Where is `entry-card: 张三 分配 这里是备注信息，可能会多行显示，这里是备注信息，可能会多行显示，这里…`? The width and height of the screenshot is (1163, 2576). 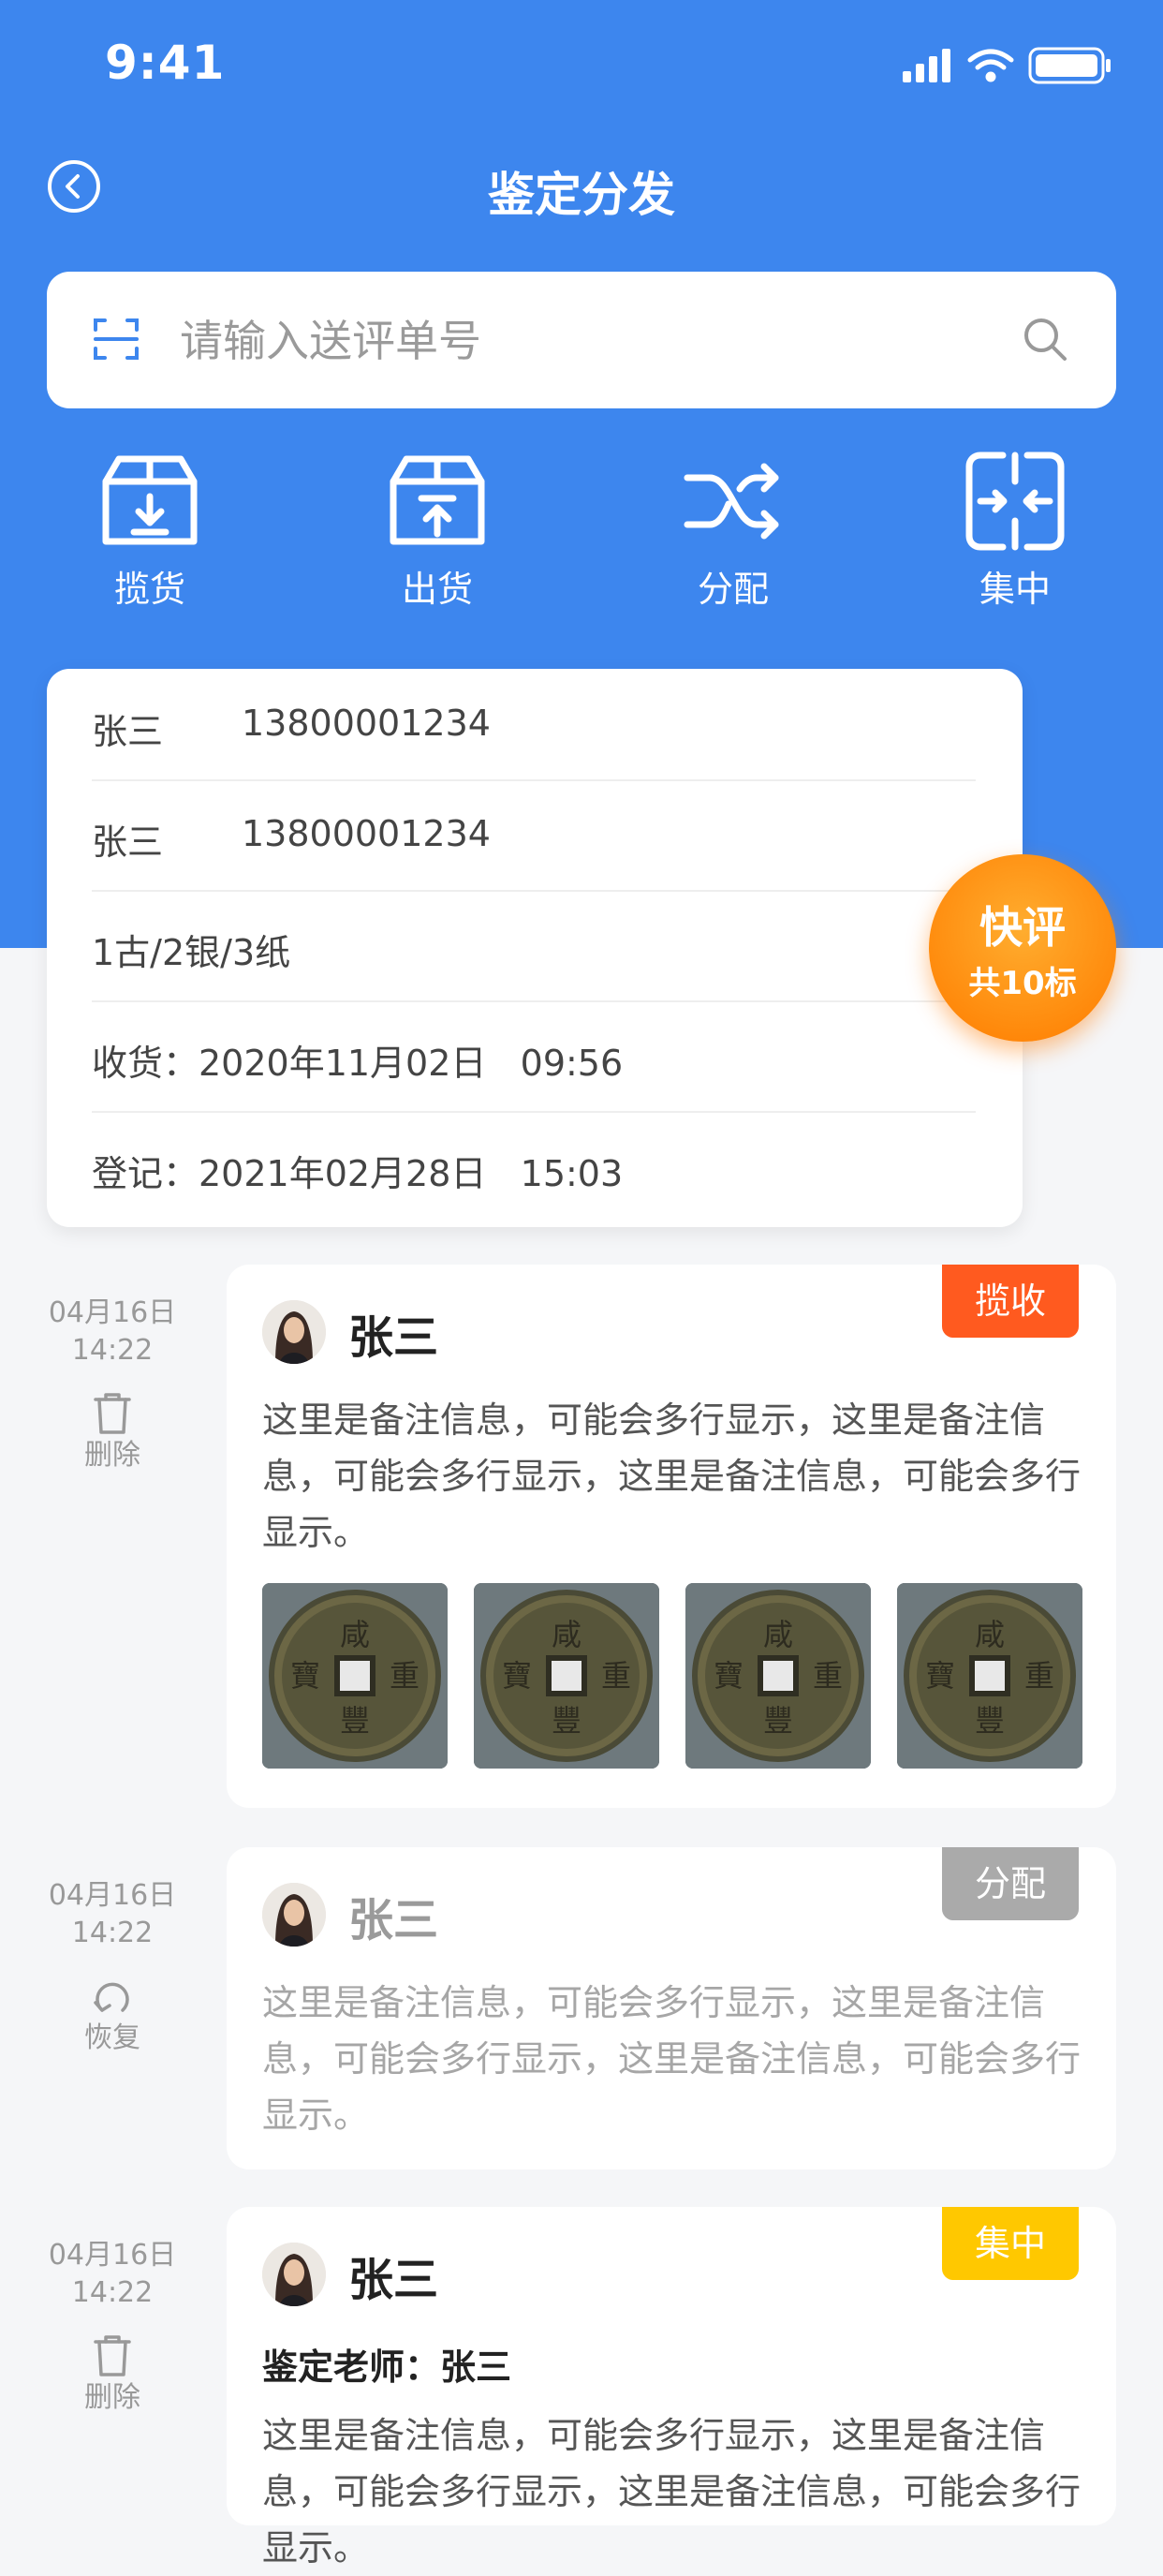
entry-card: 张三 分配 这里是备注信息，可能会多行显示，这里是备注信息，可能会多行显示，这里… is located at coordinates (671, 2008).